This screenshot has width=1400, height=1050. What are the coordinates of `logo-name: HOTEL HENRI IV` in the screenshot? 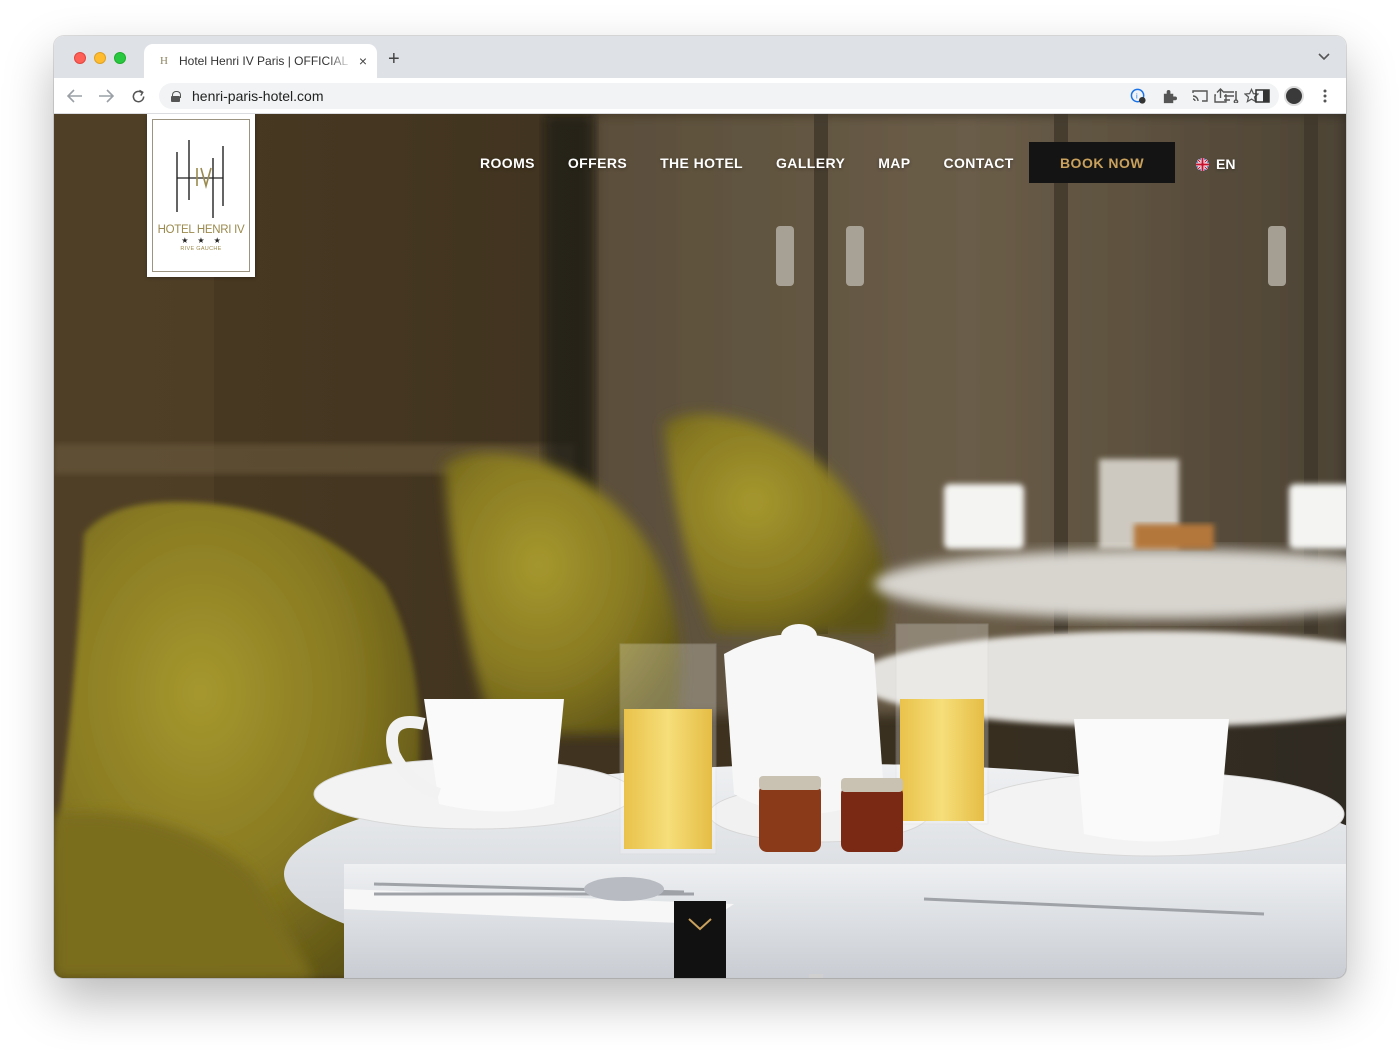 It's located at (201, 230).